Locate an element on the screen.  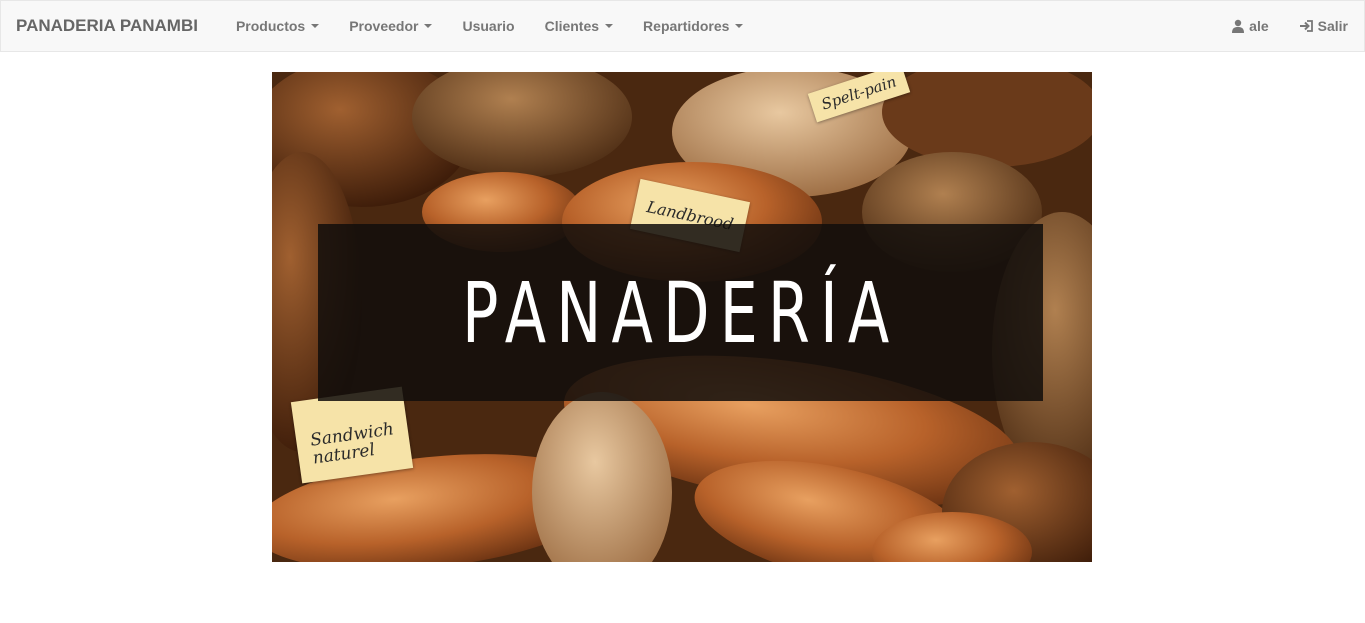
user-menu: ale is located at coordinates (1257, 26).